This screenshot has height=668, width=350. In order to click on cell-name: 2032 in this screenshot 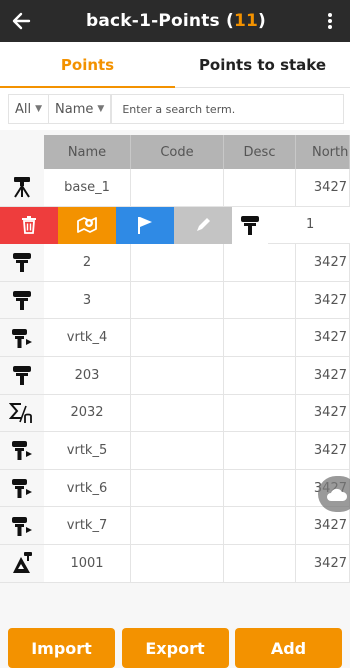, I will do `click(87, 413)`.